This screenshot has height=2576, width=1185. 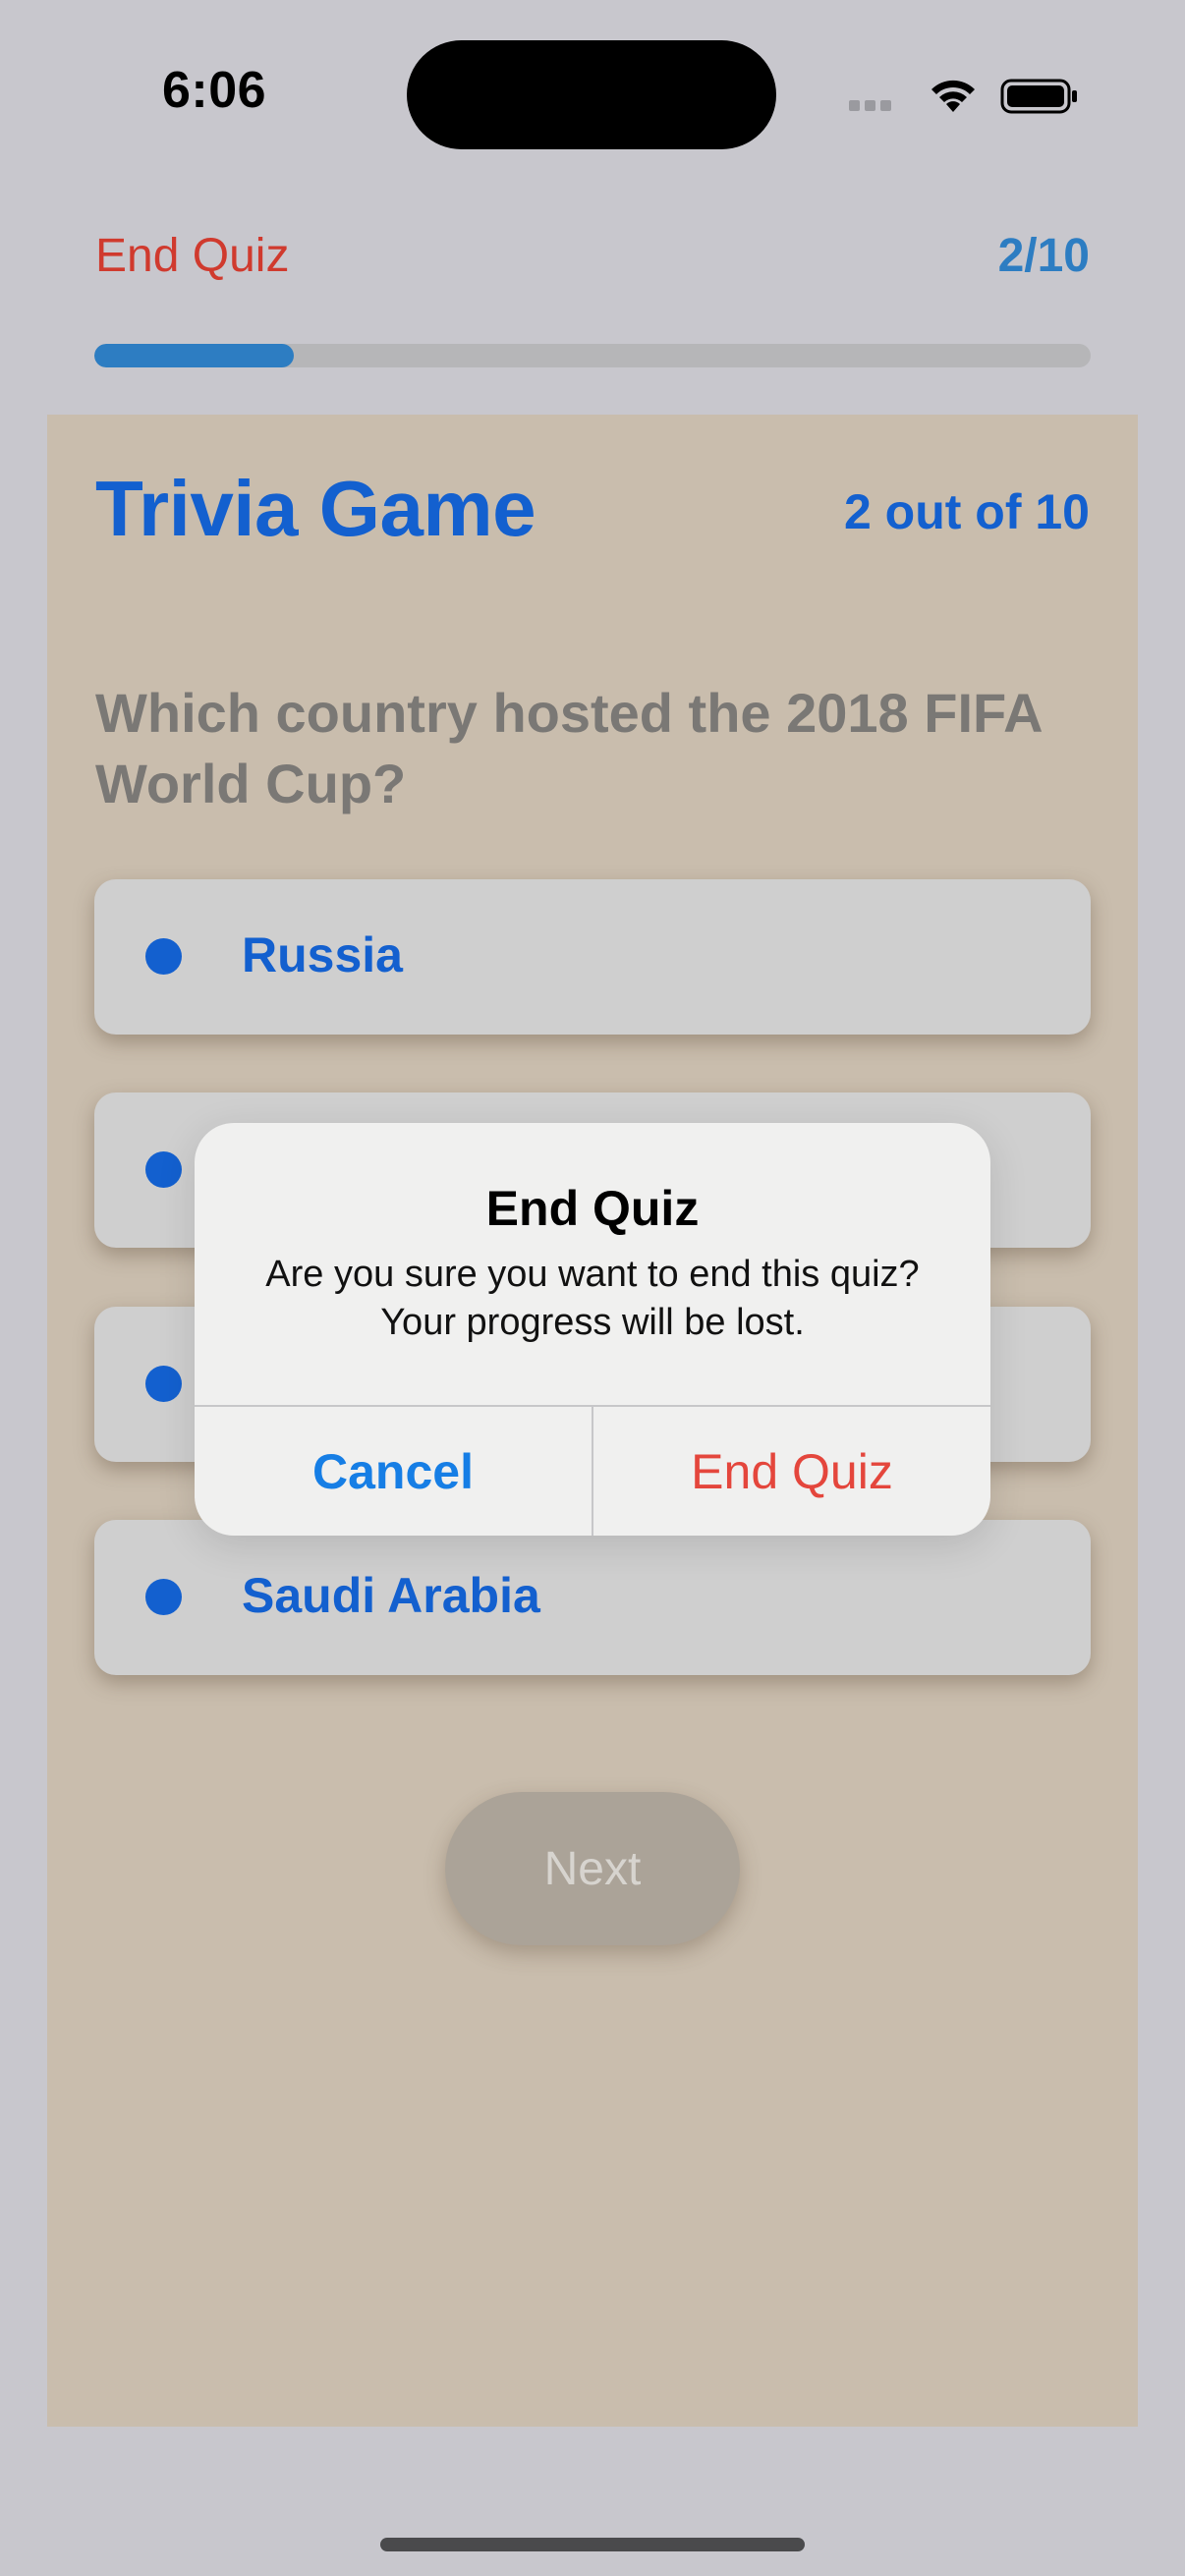 What do you see at coordinates (391, 1595) in the screenshot?
I see `answer-option-label: Saudi Arabia` at bounding box center [391, 1595].